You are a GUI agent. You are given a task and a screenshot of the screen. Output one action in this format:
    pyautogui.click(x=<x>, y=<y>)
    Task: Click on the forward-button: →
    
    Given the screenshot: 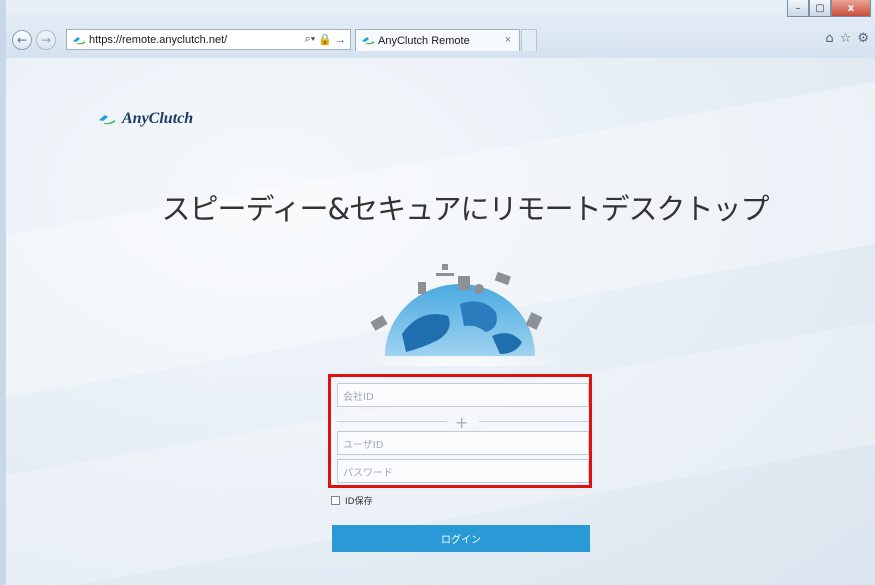 What is the action you would take?
    pyautogui.click(x=46, y=40)
    